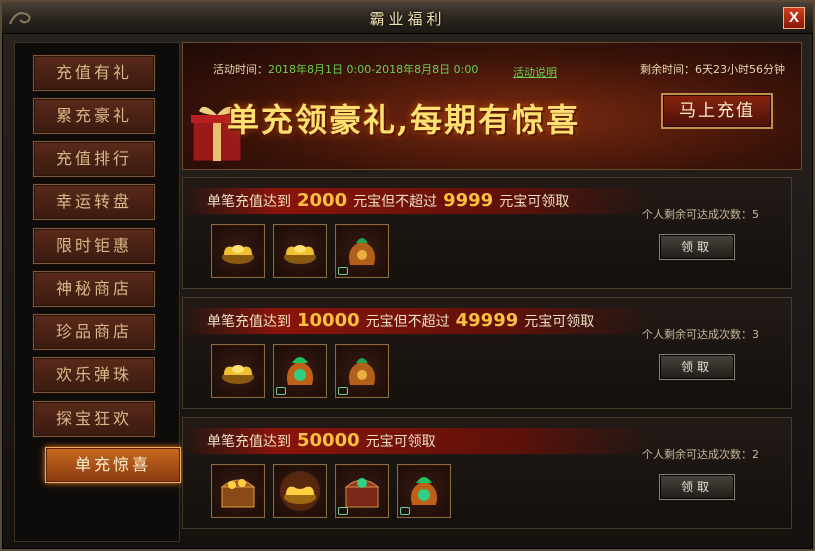 This screenshot has height=551, width=815. I want to click on activity-time-row: 活动时间：2018年8月1日 0:00-2018年8月8日 0:00, so click(345, 69).